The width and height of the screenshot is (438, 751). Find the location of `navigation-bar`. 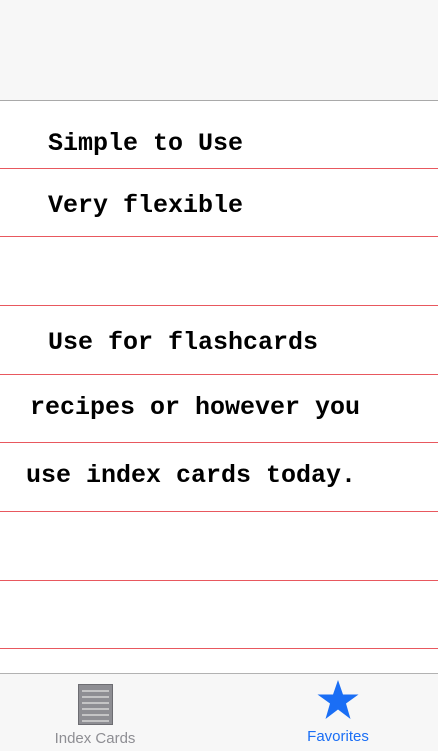

navigation-bar is located at coordinates (219, 50).